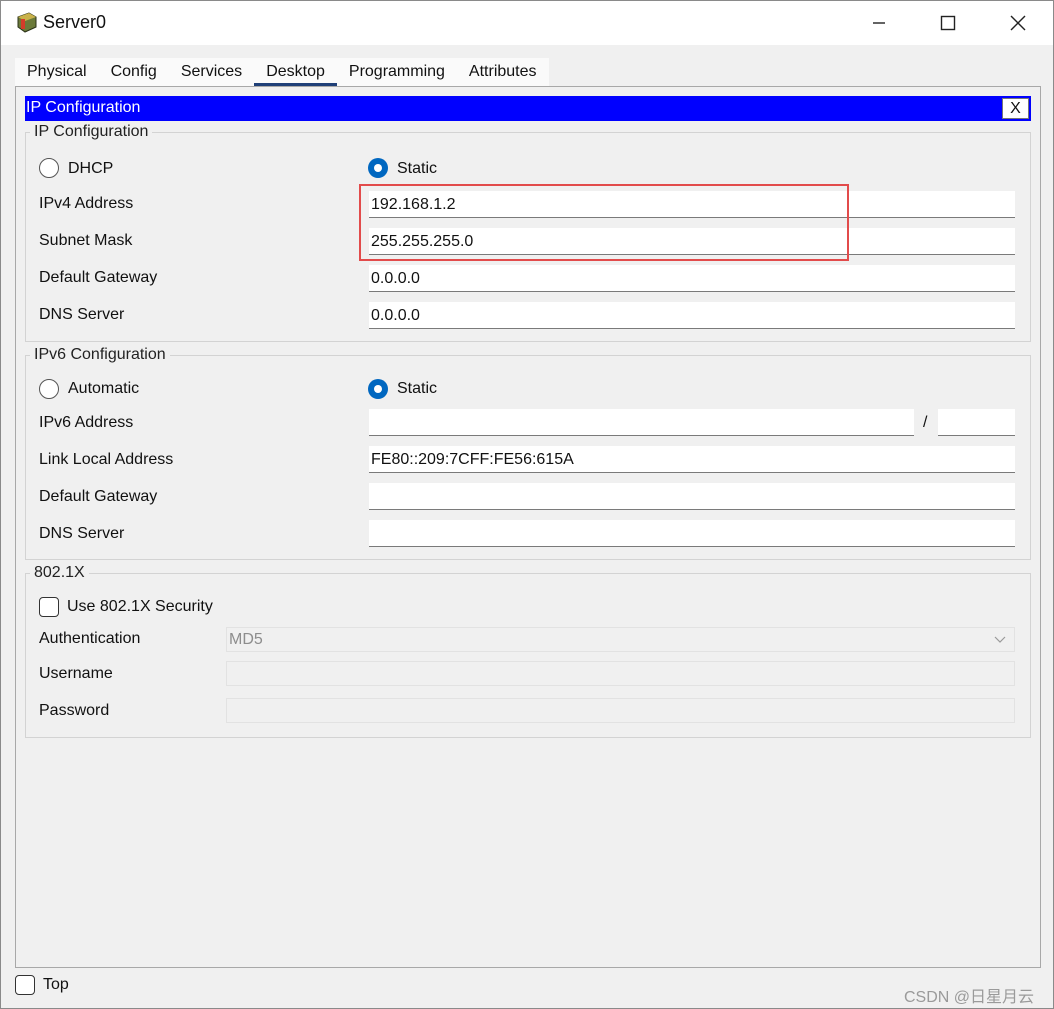 This screenshot has height=1009, width=1054. Describe the element at coordinates (49, 607) in the screenshot. I see `use-dot1x-checkbox` at that location.